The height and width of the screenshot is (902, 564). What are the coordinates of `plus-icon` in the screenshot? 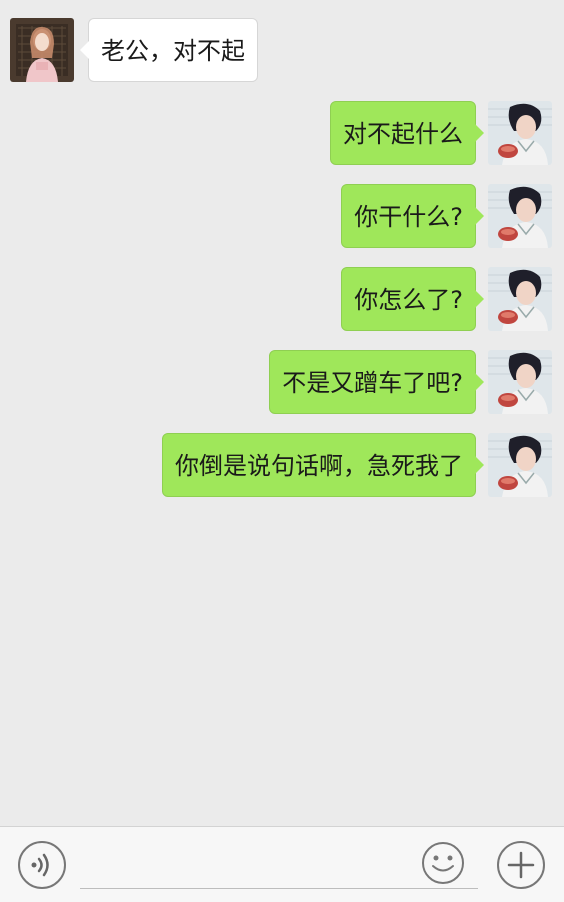 It's located at (521, 865).